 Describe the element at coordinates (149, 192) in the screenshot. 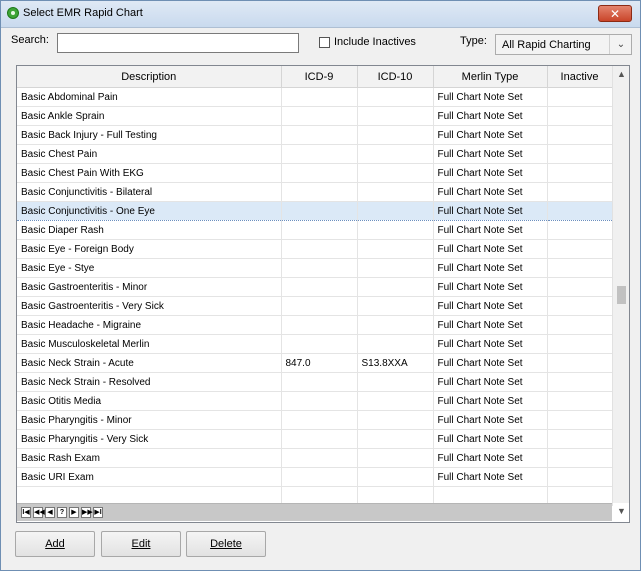

I see `cell-description: Basic Conjunctivitis - Bilateral` at that location.